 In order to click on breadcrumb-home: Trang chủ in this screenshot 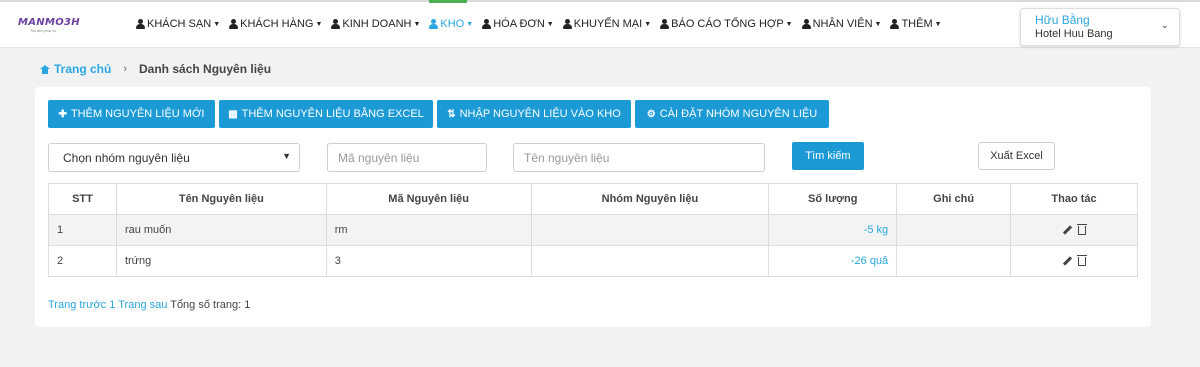, I will do `click(75, 69)`.